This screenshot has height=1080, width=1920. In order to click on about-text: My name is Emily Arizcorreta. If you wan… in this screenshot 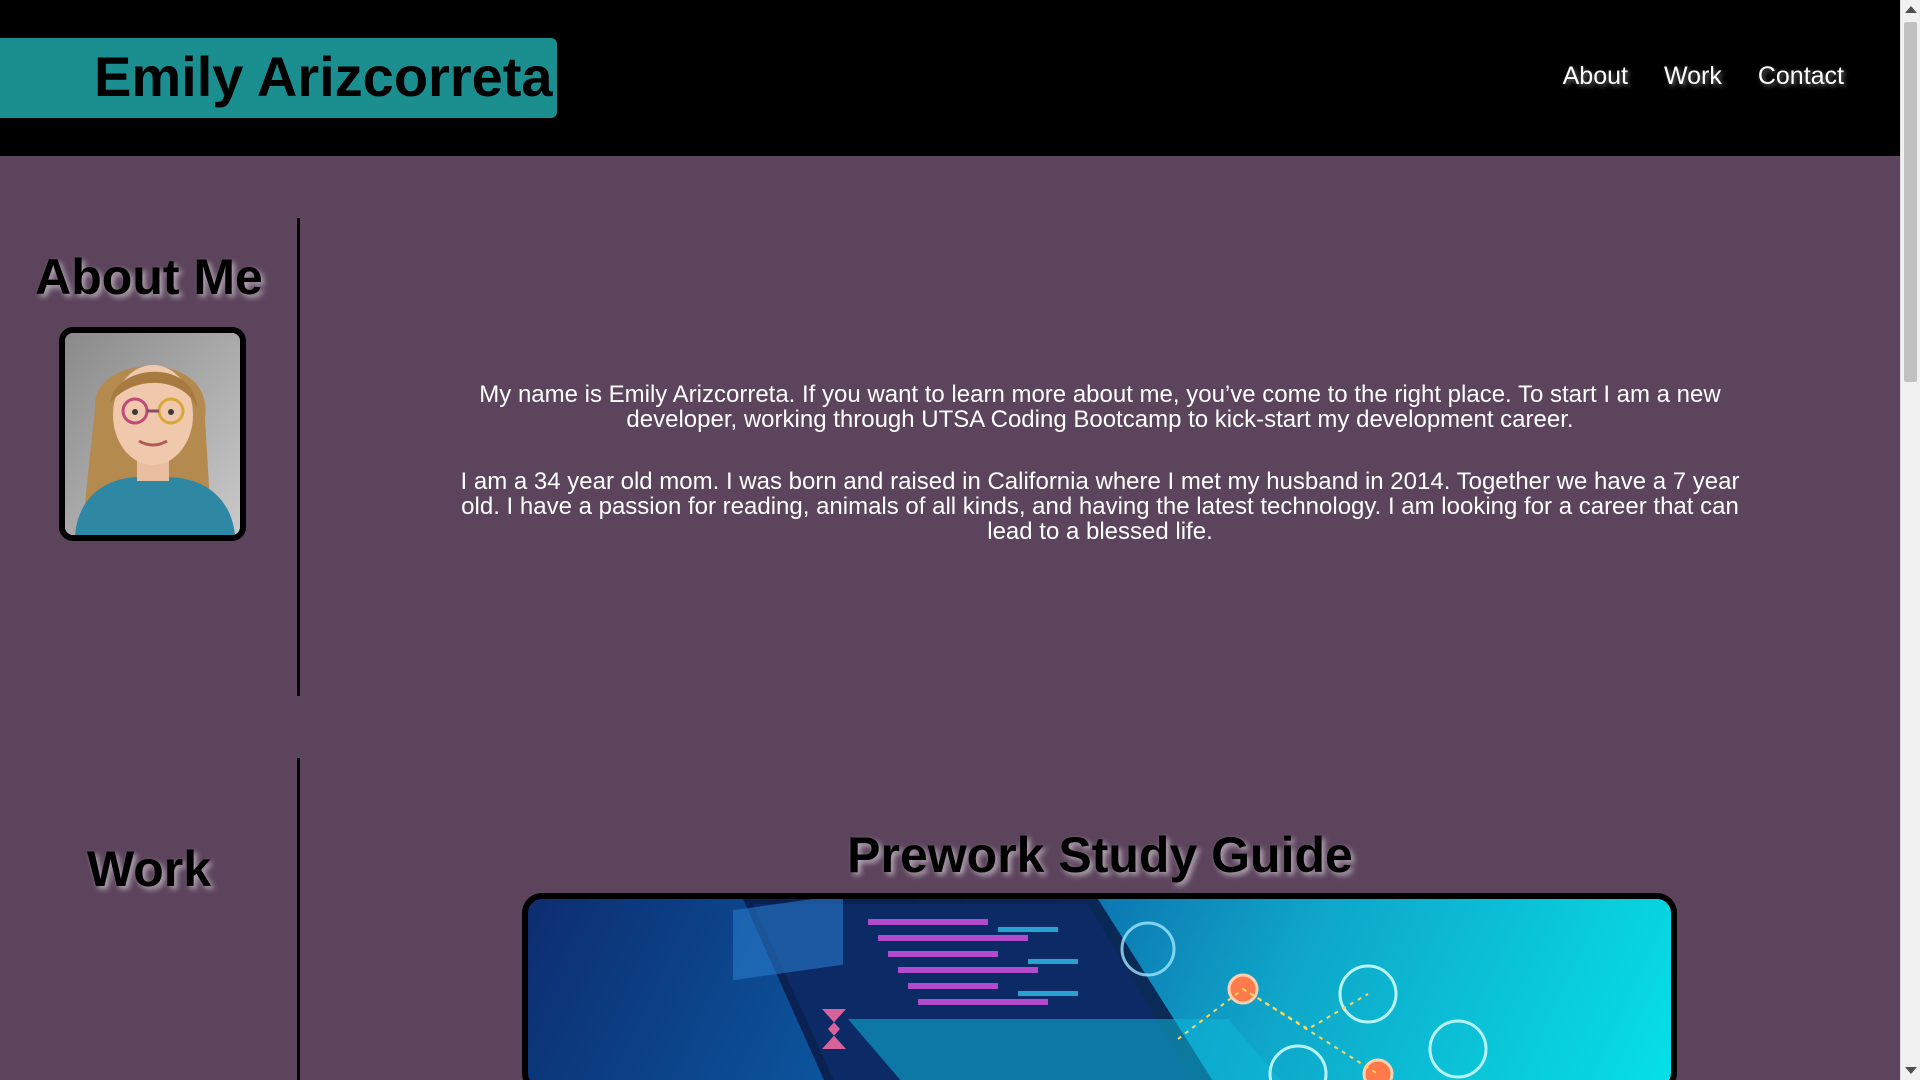, I will do `click(1100, 481)`.